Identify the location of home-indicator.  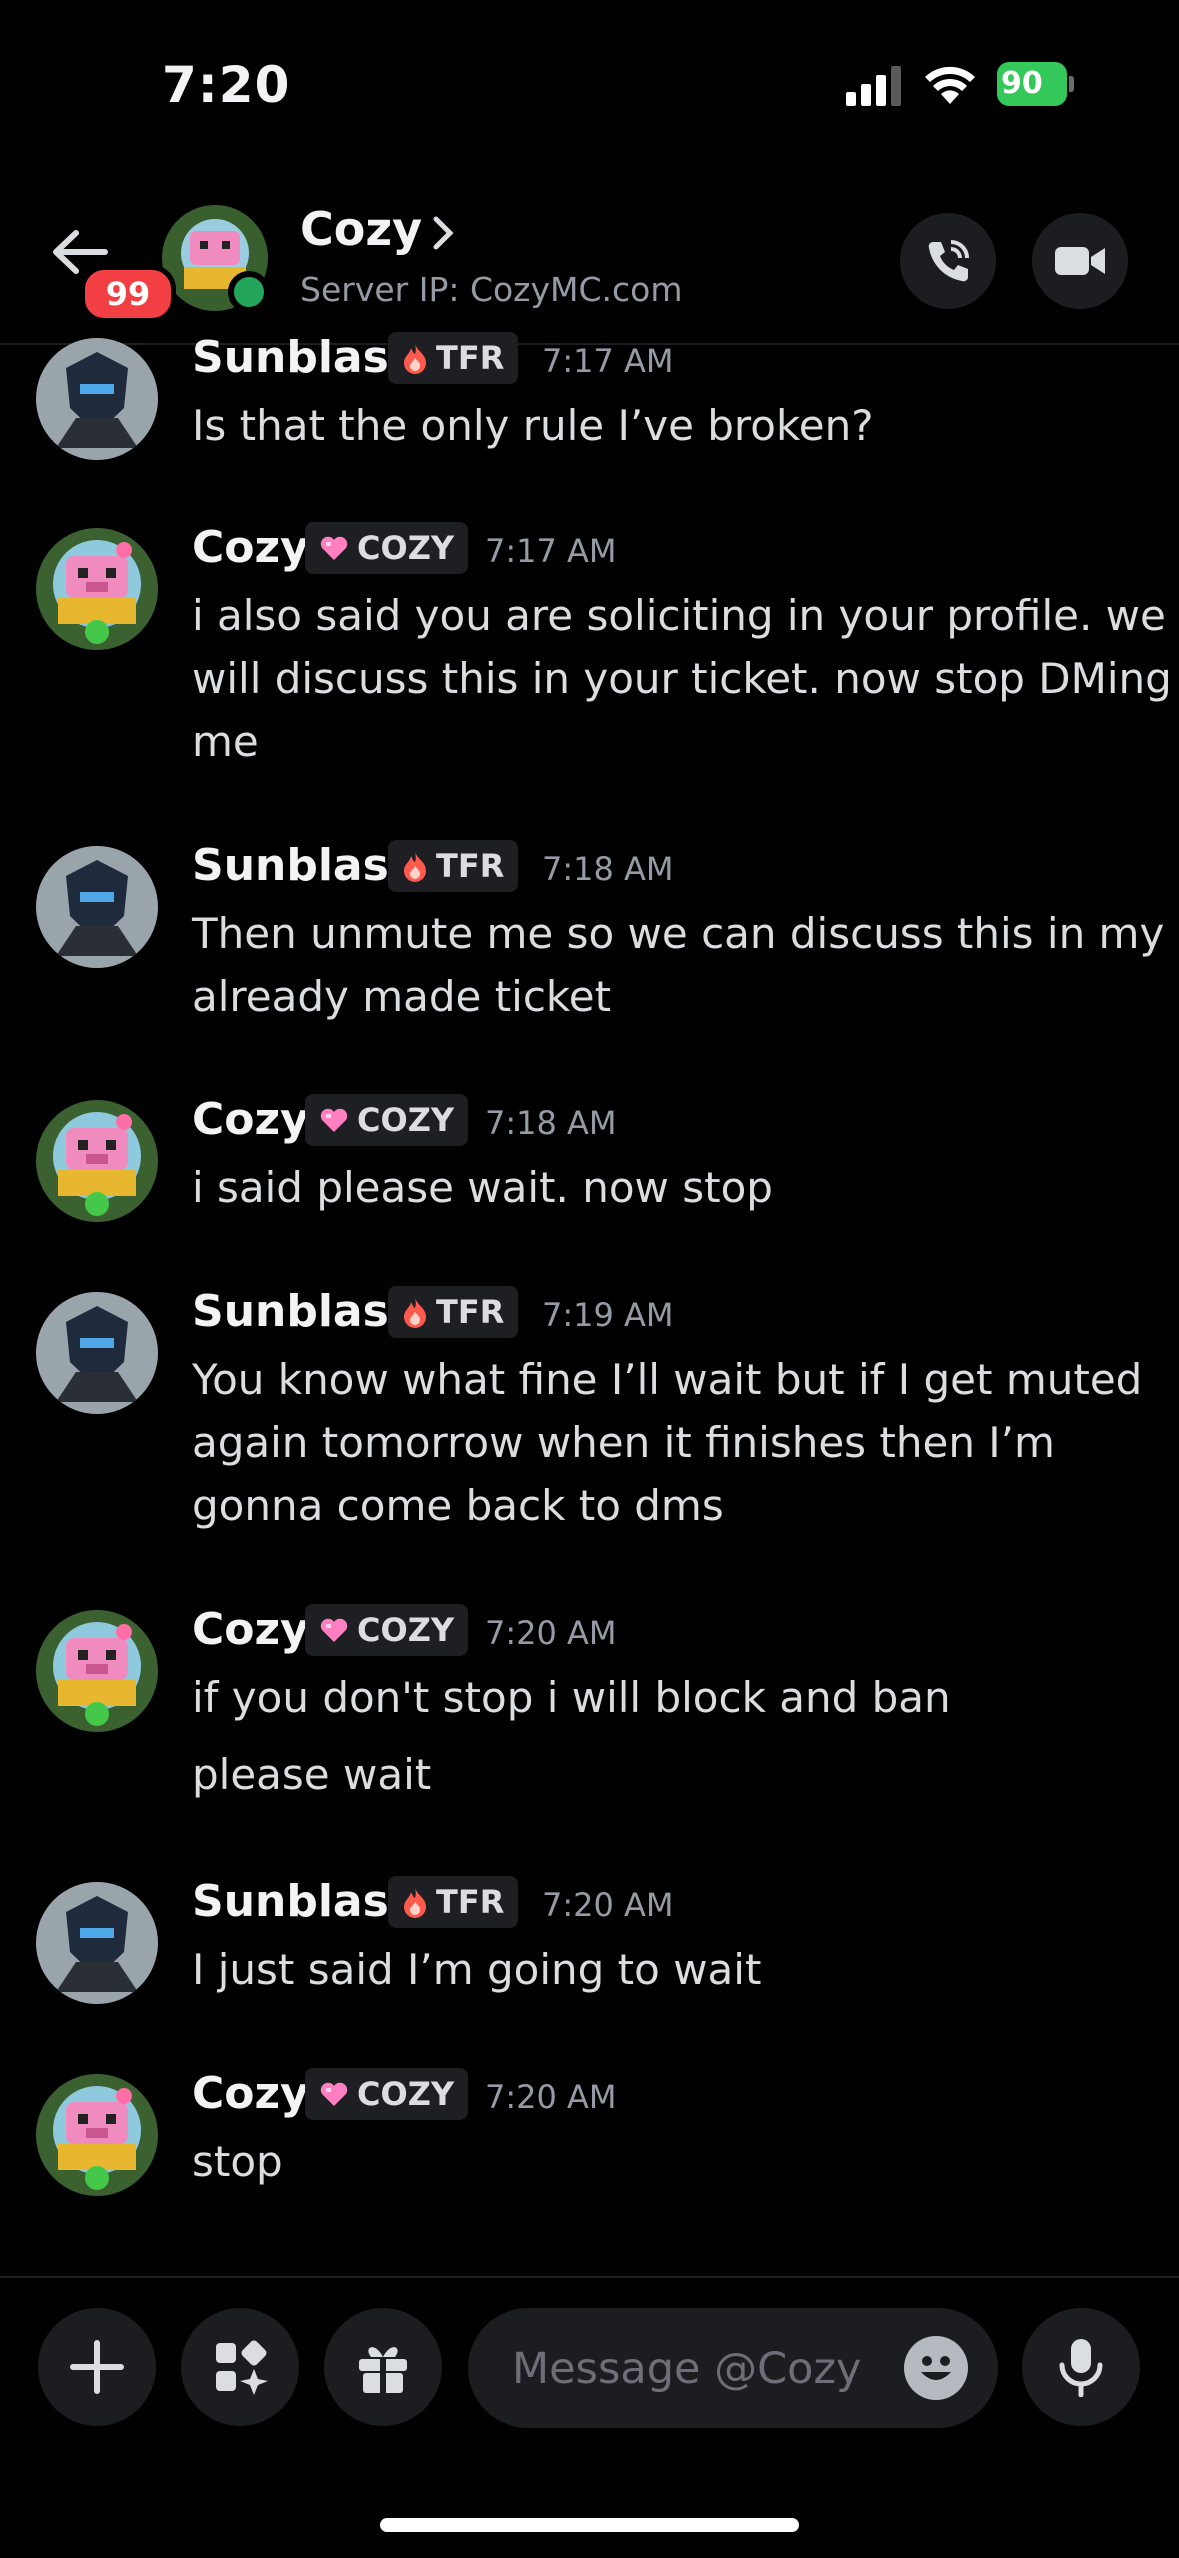
(589, 2525).